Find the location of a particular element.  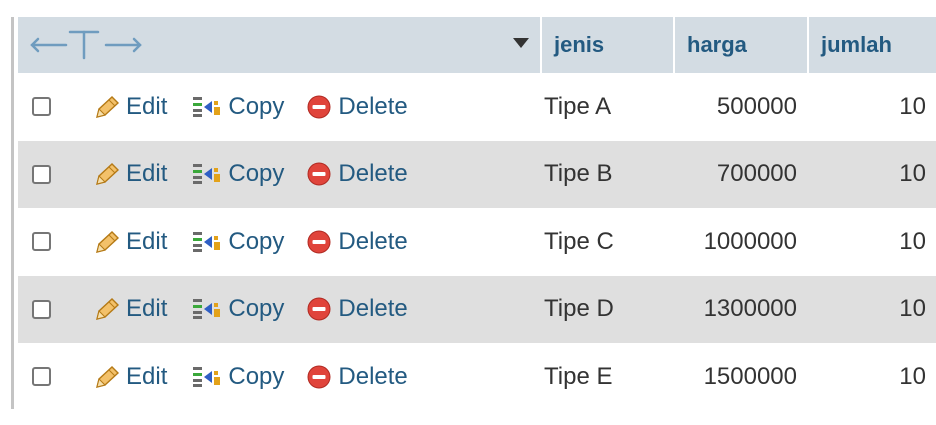

column-header-jenis: jenis is located at coordinates (606, 45).